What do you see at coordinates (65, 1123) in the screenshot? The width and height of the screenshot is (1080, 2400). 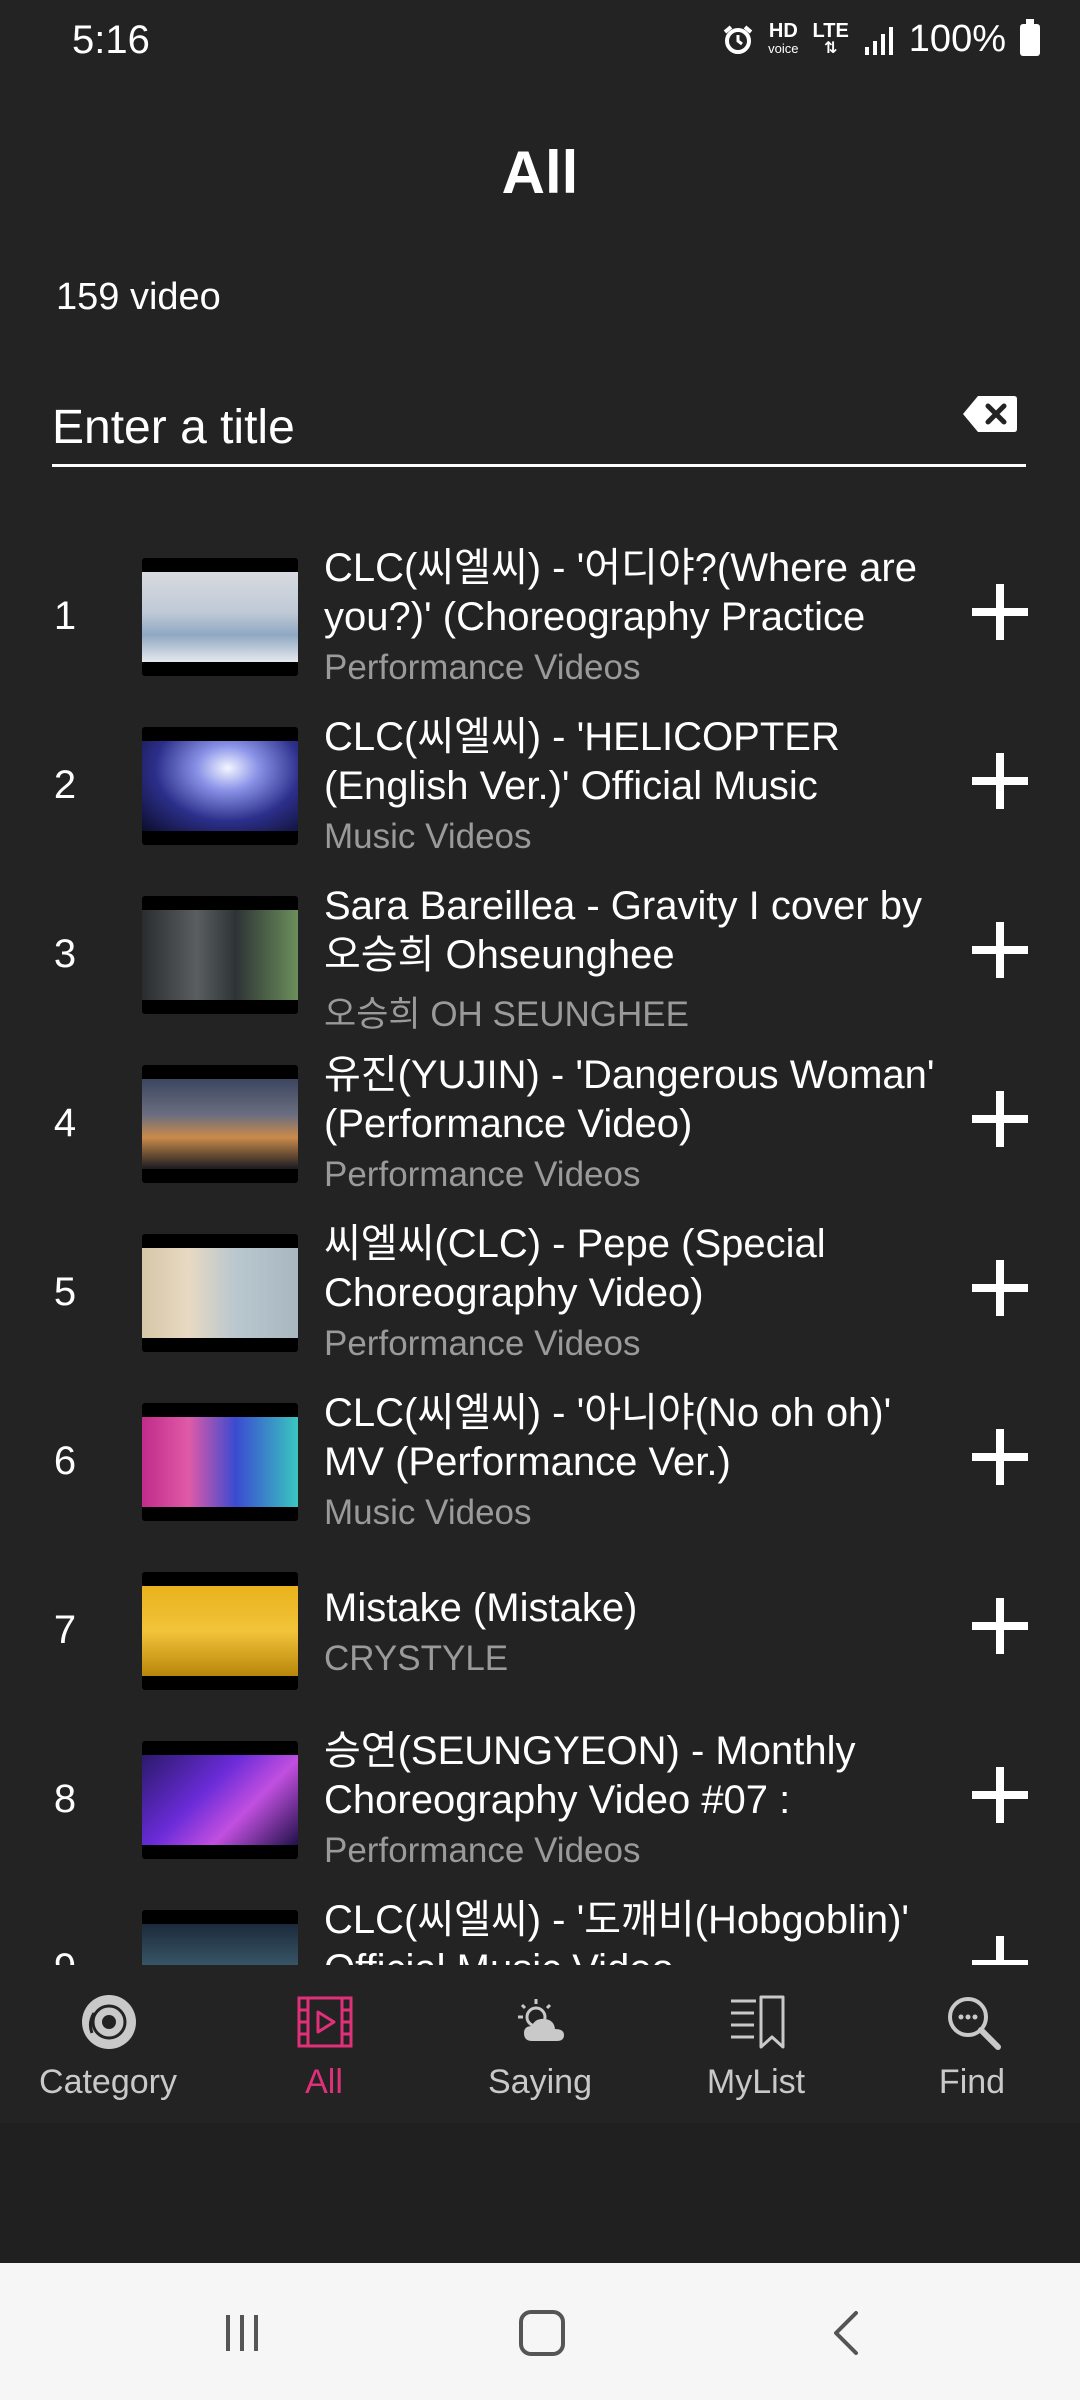 I see `row-number: 4` at bounding box center [65, 1123].